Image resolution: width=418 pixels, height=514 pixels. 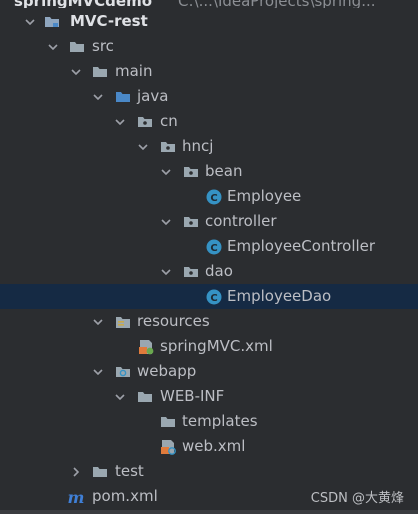 What do you see at coordinates (122, 371) in the screenshot?
I see `web-folder-icon` at bounding box center [122, 371].